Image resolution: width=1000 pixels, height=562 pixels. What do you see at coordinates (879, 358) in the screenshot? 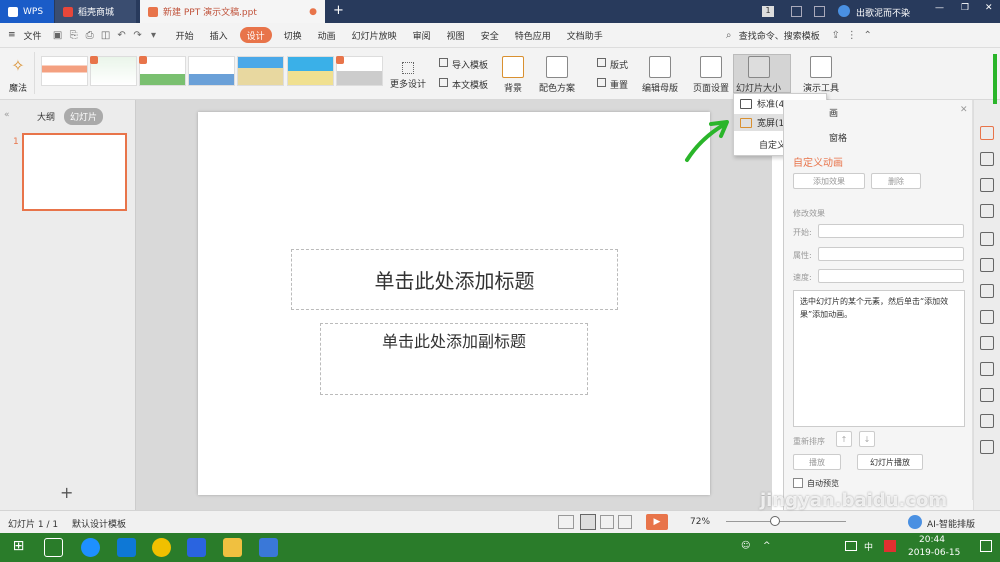
I see `animation-list: 选中幻灯片的某个元素，然后单击“添加效果”添加动画。` at bounding box center [879, 358].